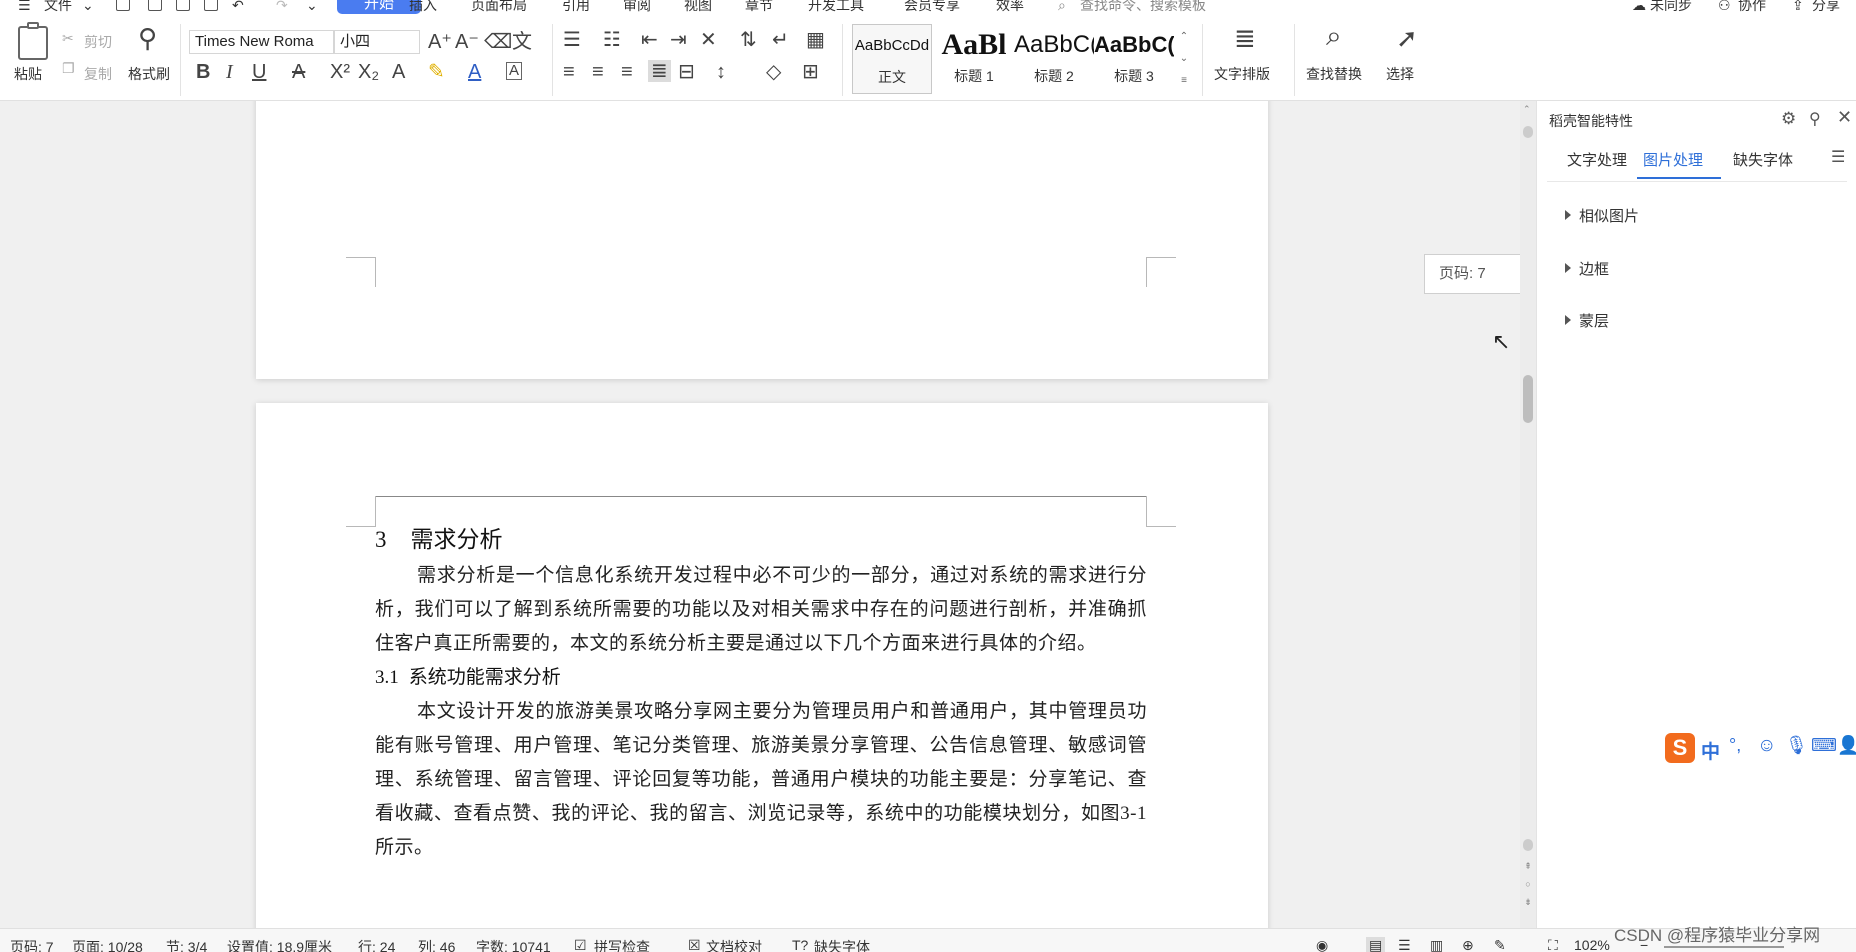 This screenshot has width=1856, height=952. What do you see at coordinates (58, 7) in the screenshot?
I see `file-menu: 文件` at bounding box center [58, 7].